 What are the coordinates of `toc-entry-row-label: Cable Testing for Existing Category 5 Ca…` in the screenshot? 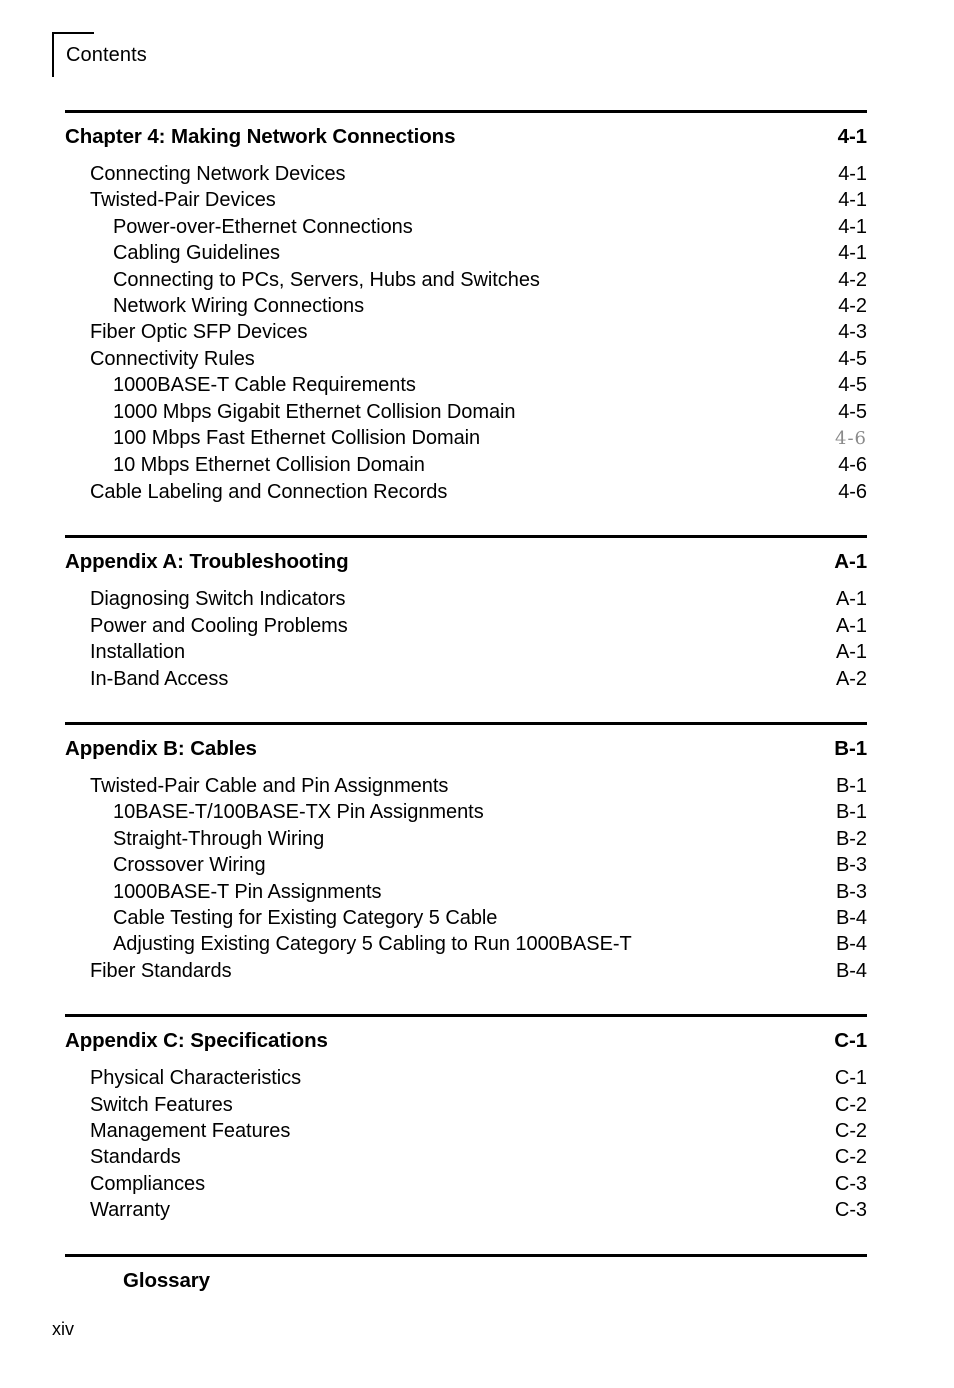 It's located at (305, 917).